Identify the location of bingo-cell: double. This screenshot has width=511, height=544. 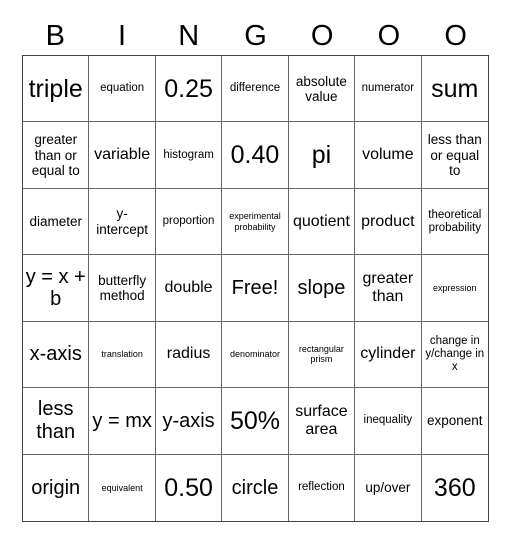
(189, 288).